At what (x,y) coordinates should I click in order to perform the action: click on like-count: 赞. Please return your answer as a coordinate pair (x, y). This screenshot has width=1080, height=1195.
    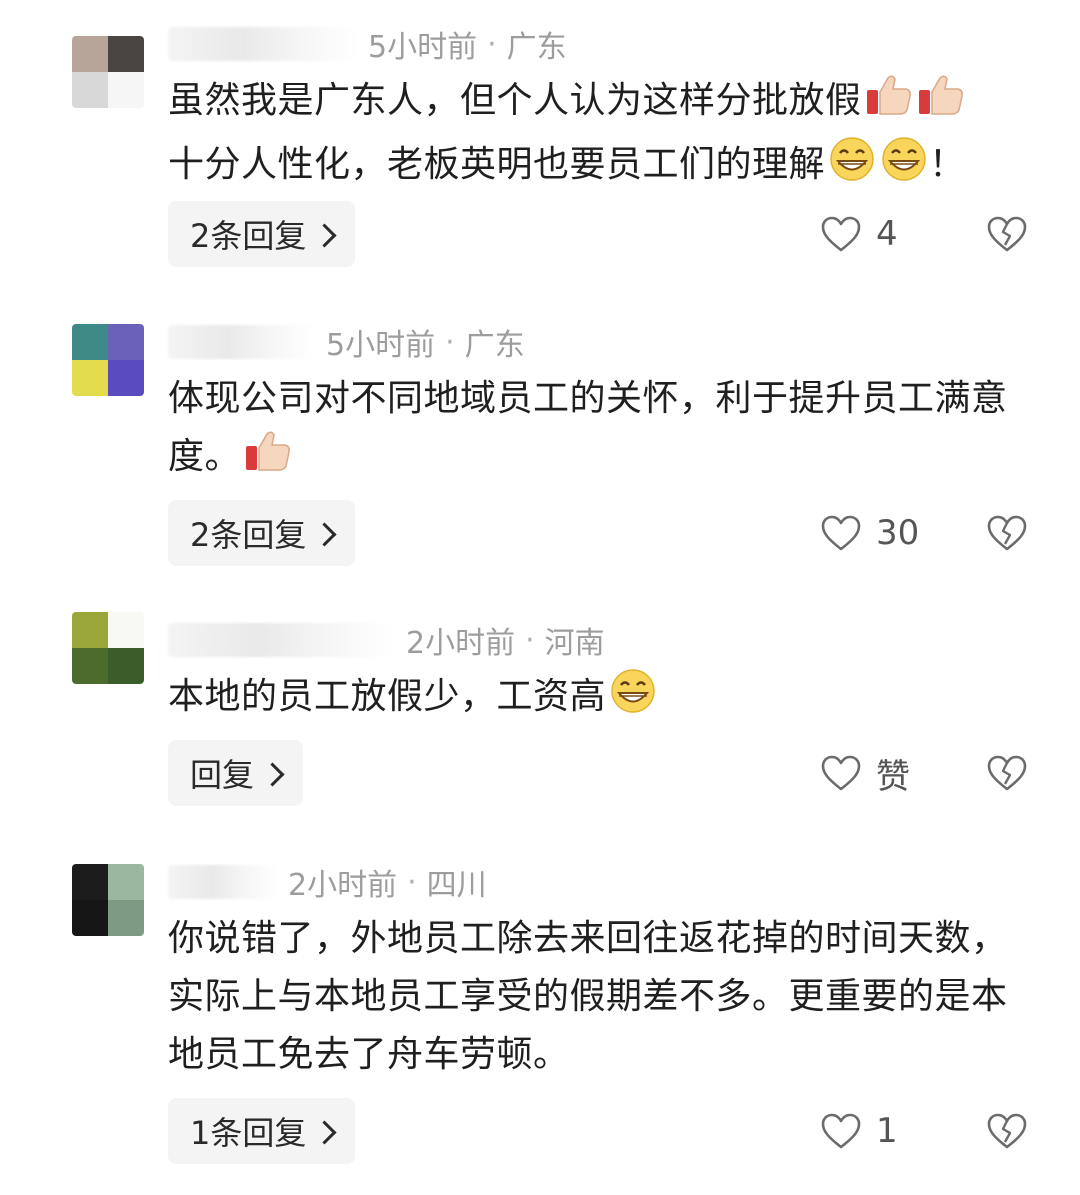
    Looking at the image, I should click on (893, 776).